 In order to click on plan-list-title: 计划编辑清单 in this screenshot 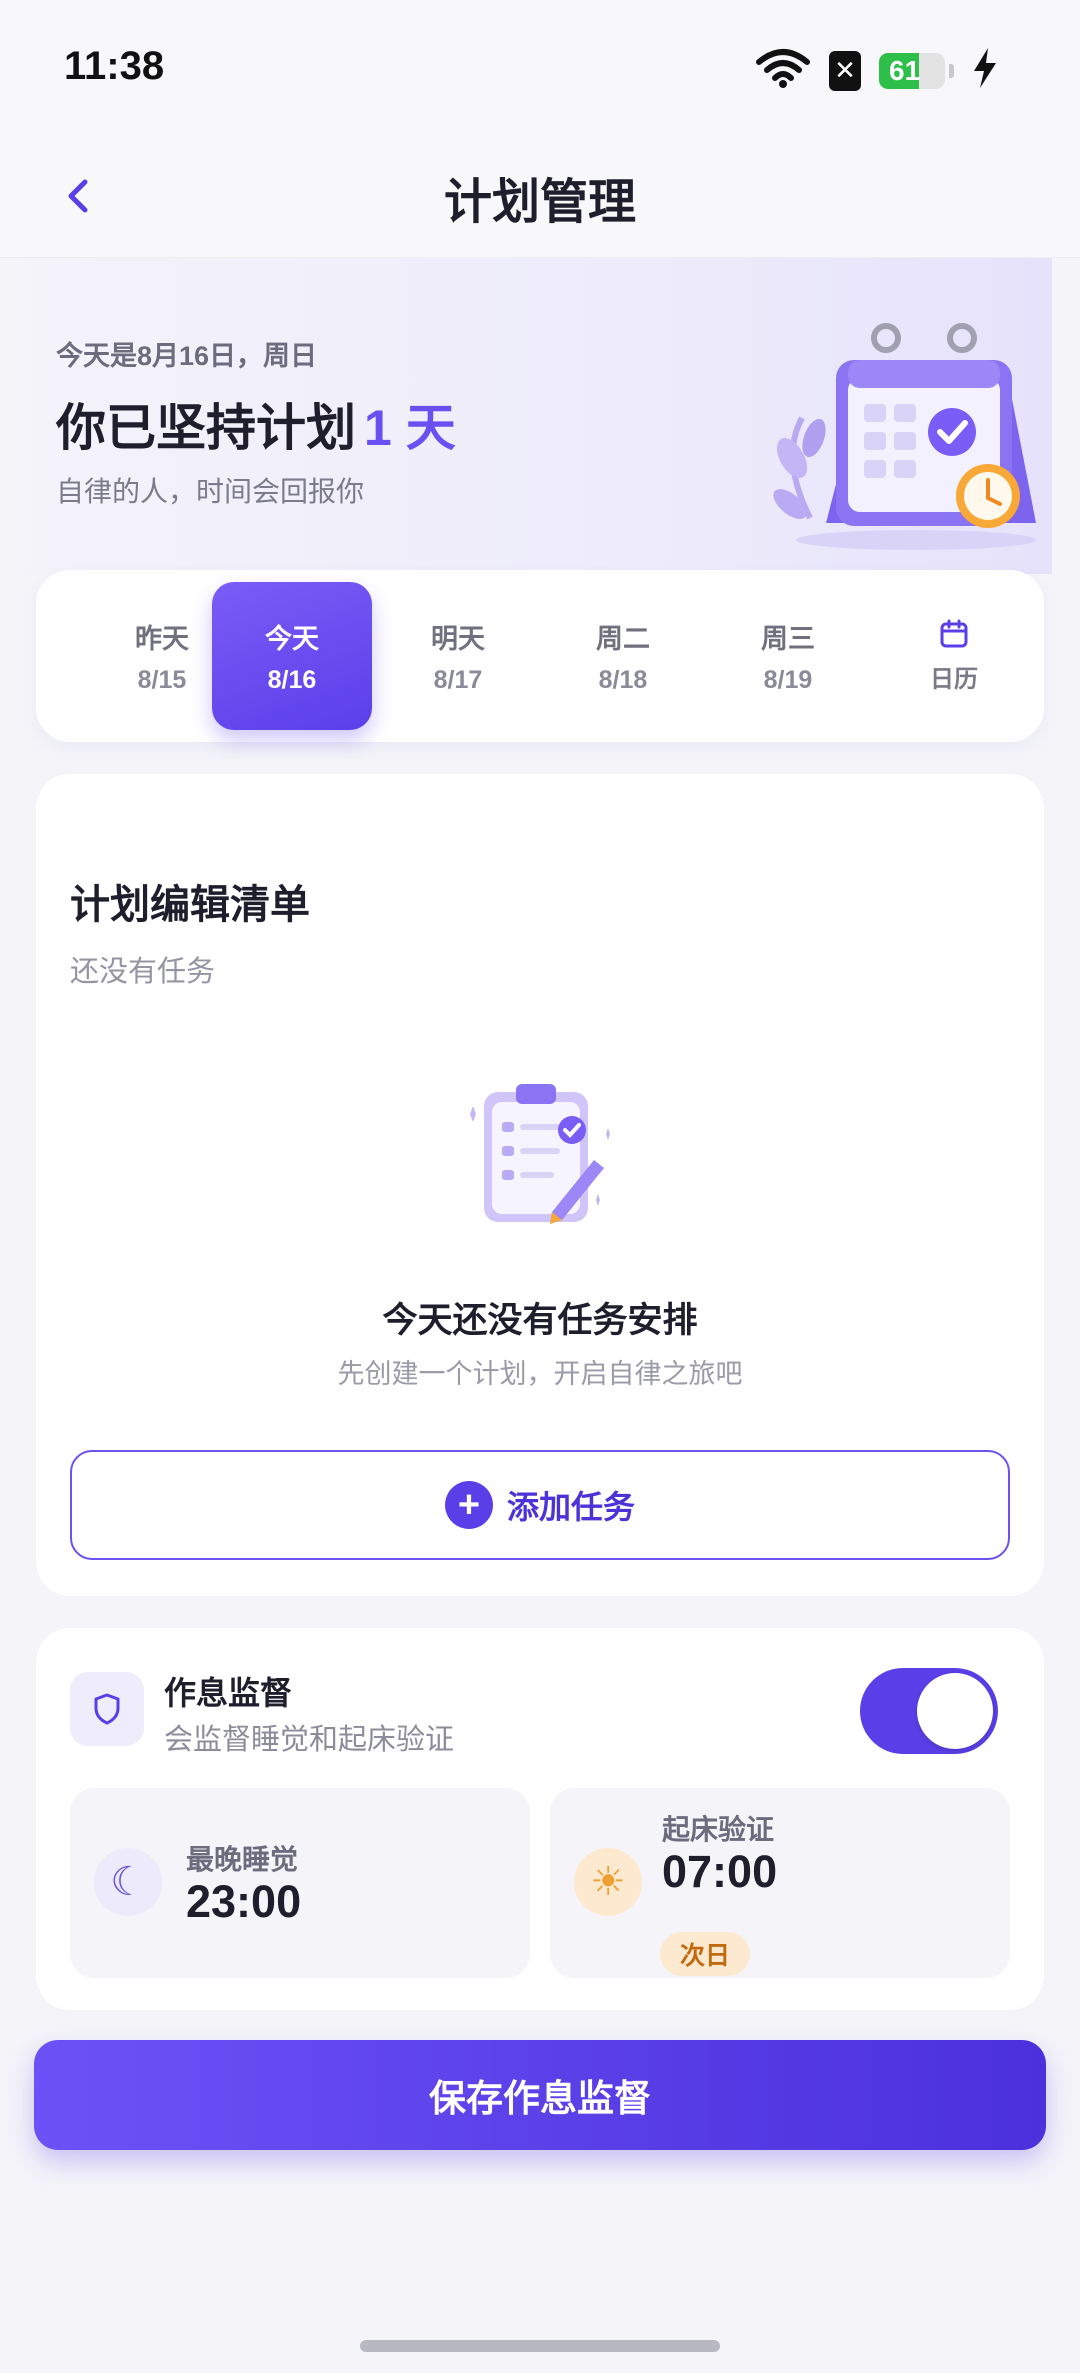, I will do `click(190, 905)`.